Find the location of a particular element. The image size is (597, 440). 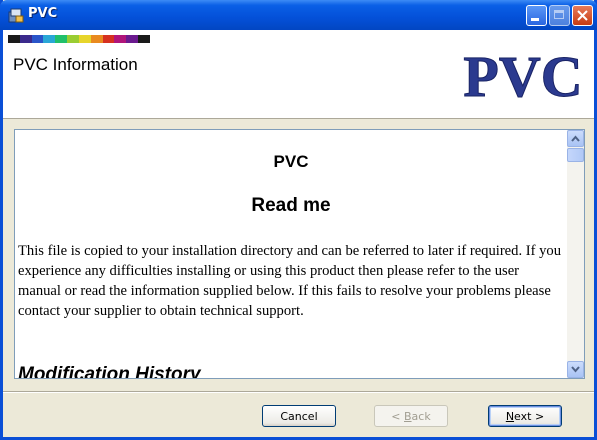

pvc-logo: PVC is located at coordinates (523, 75).